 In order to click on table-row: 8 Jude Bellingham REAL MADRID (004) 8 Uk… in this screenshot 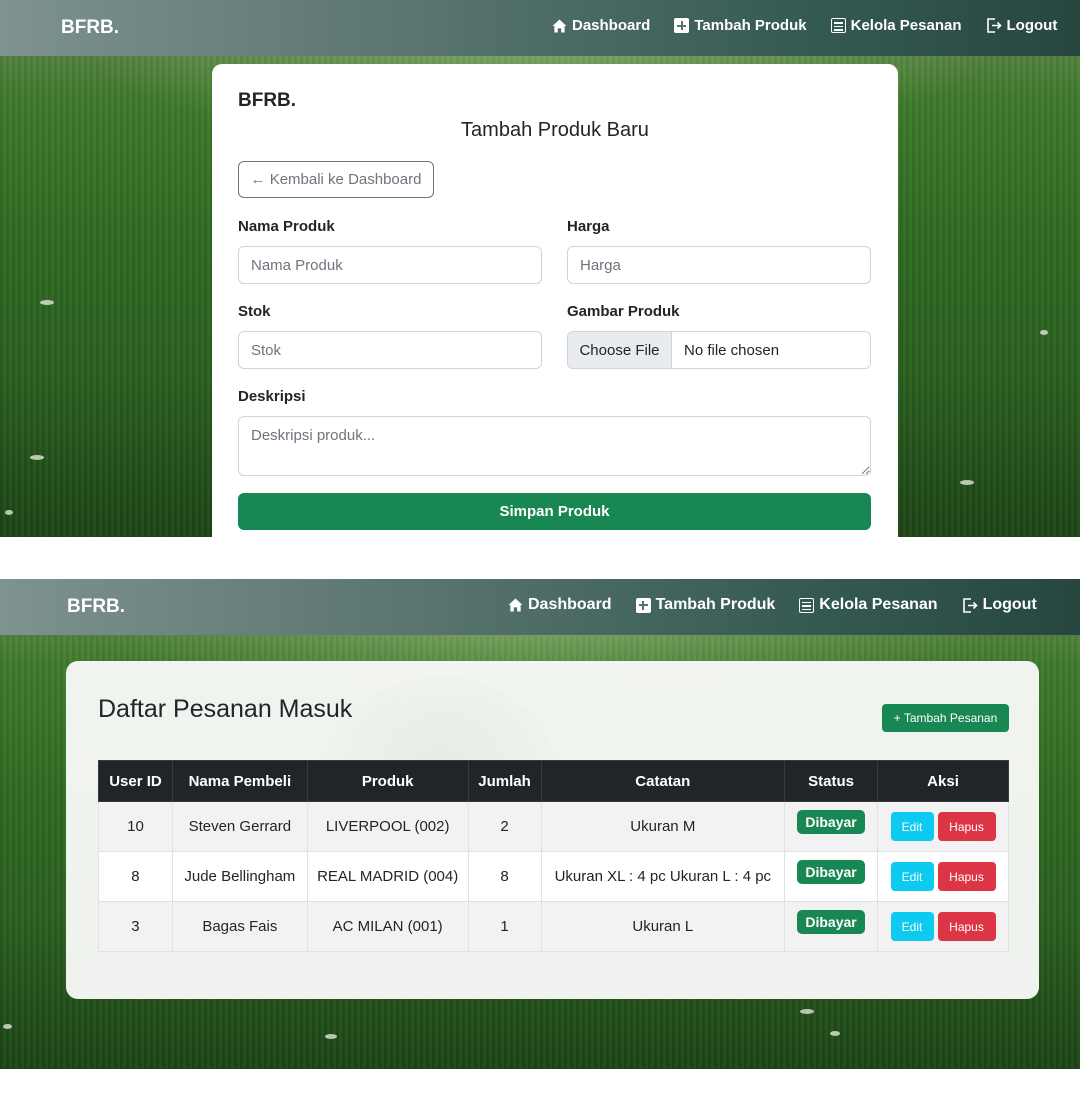, I will do `click(553, 876)`.